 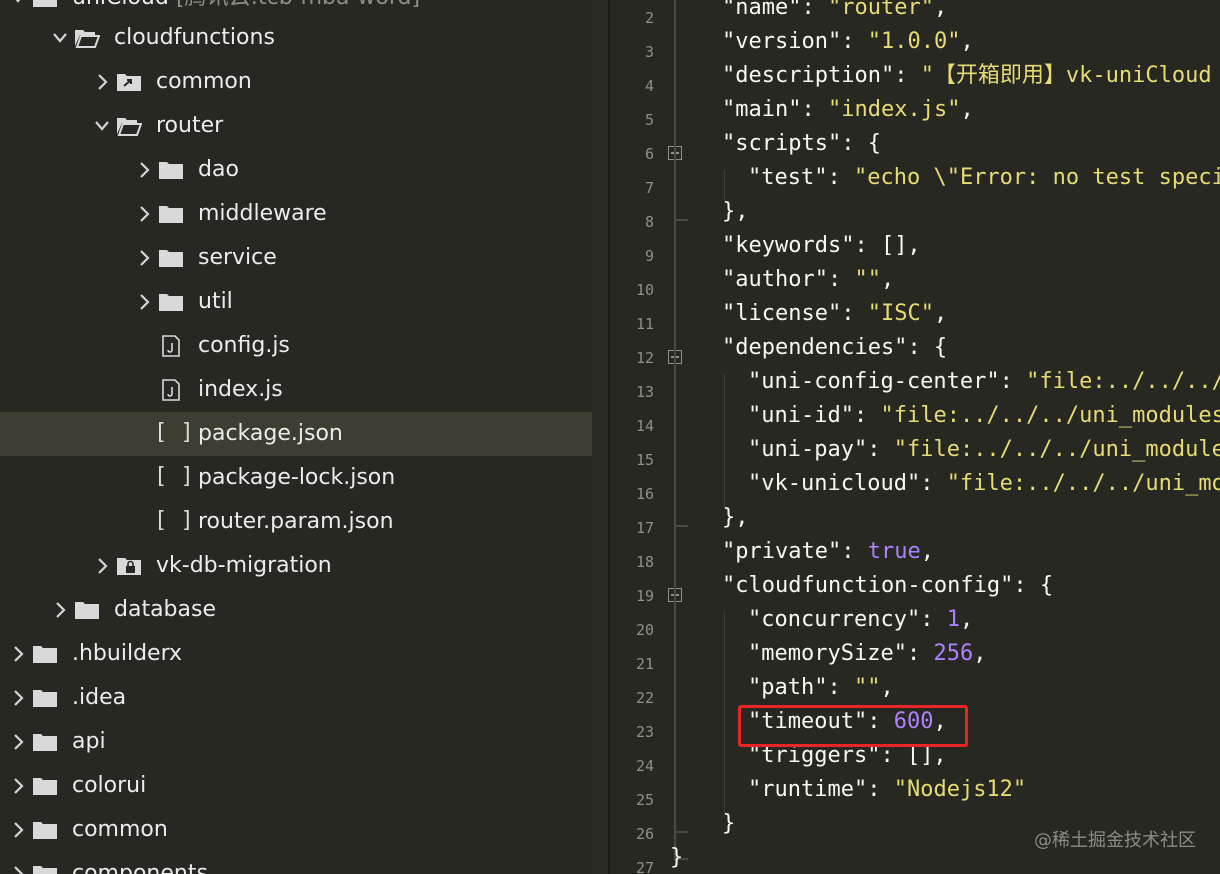 What do you see at coordinates (887, 586) in the screenshot?
I see `code-line: "cloudfunction-config": {` at bounding box center [887, 586].